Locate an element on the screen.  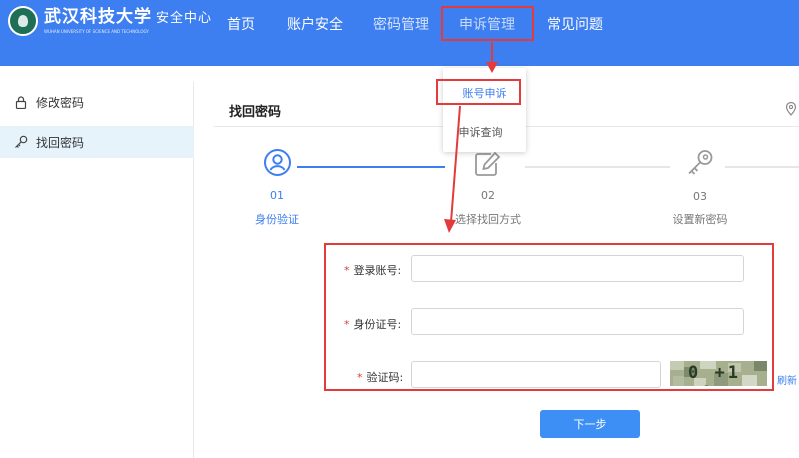
location-icon is located at coordinates (791, 110).